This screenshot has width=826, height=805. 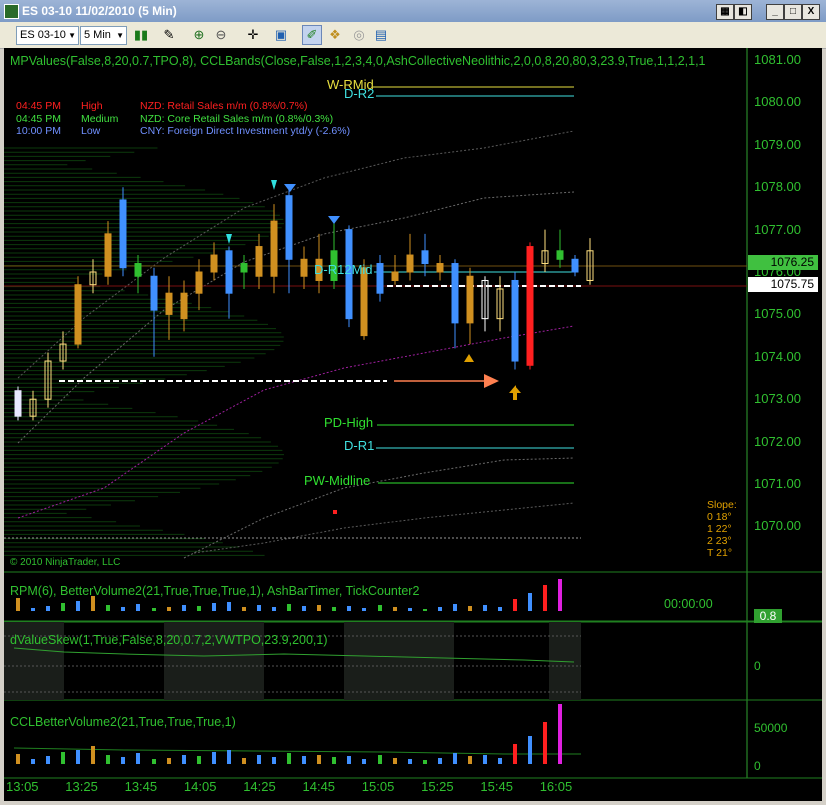 I want to click on minimize-button: _, so click(x=775, y=12).